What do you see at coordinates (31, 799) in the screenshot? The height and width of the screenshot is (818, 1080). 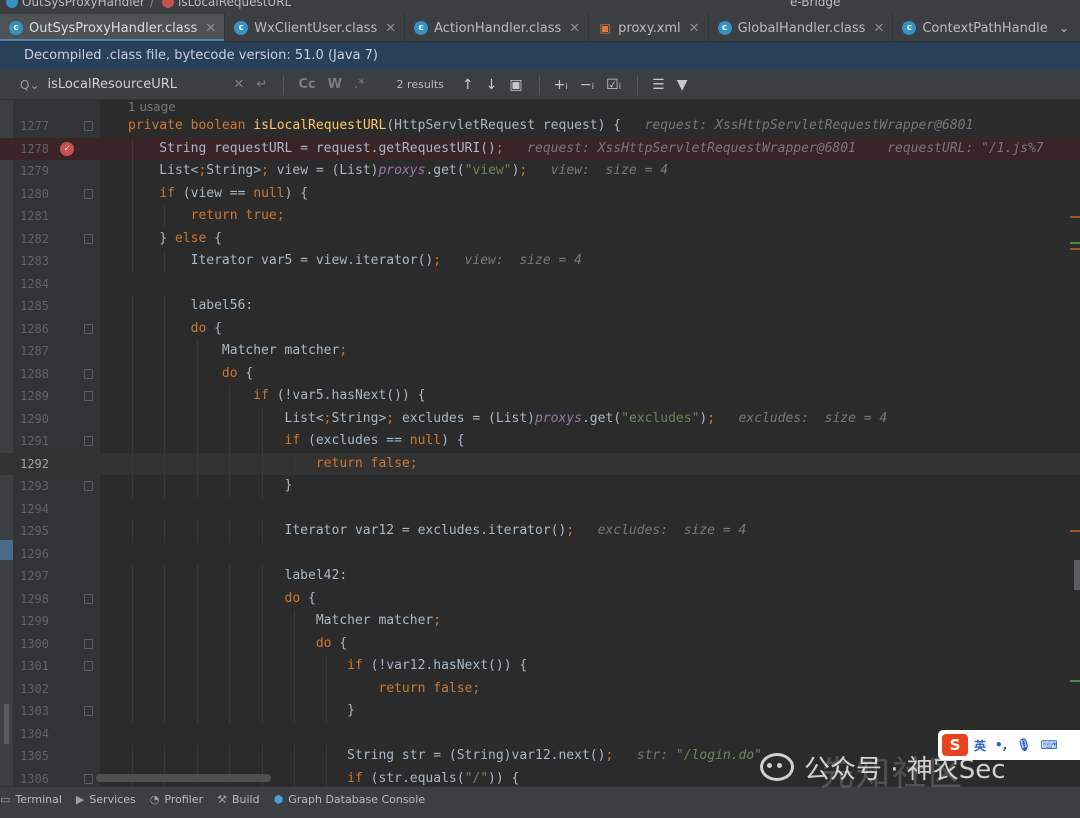 I see `terminal-tool: ▭ Terminal` at bounding box center [31, 799].